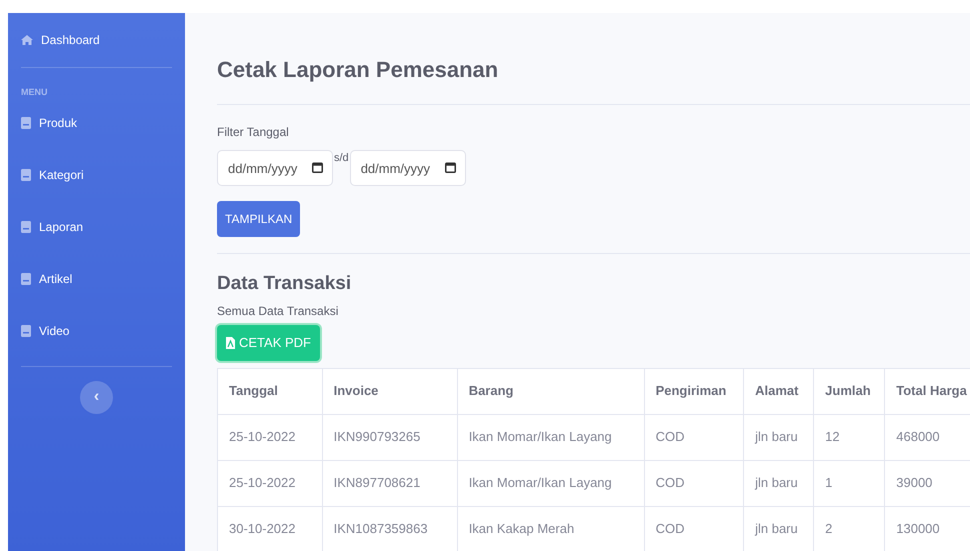 This screenshot has width=970, height=551. I want to click on column-header: Alamat, so click(779, 391).